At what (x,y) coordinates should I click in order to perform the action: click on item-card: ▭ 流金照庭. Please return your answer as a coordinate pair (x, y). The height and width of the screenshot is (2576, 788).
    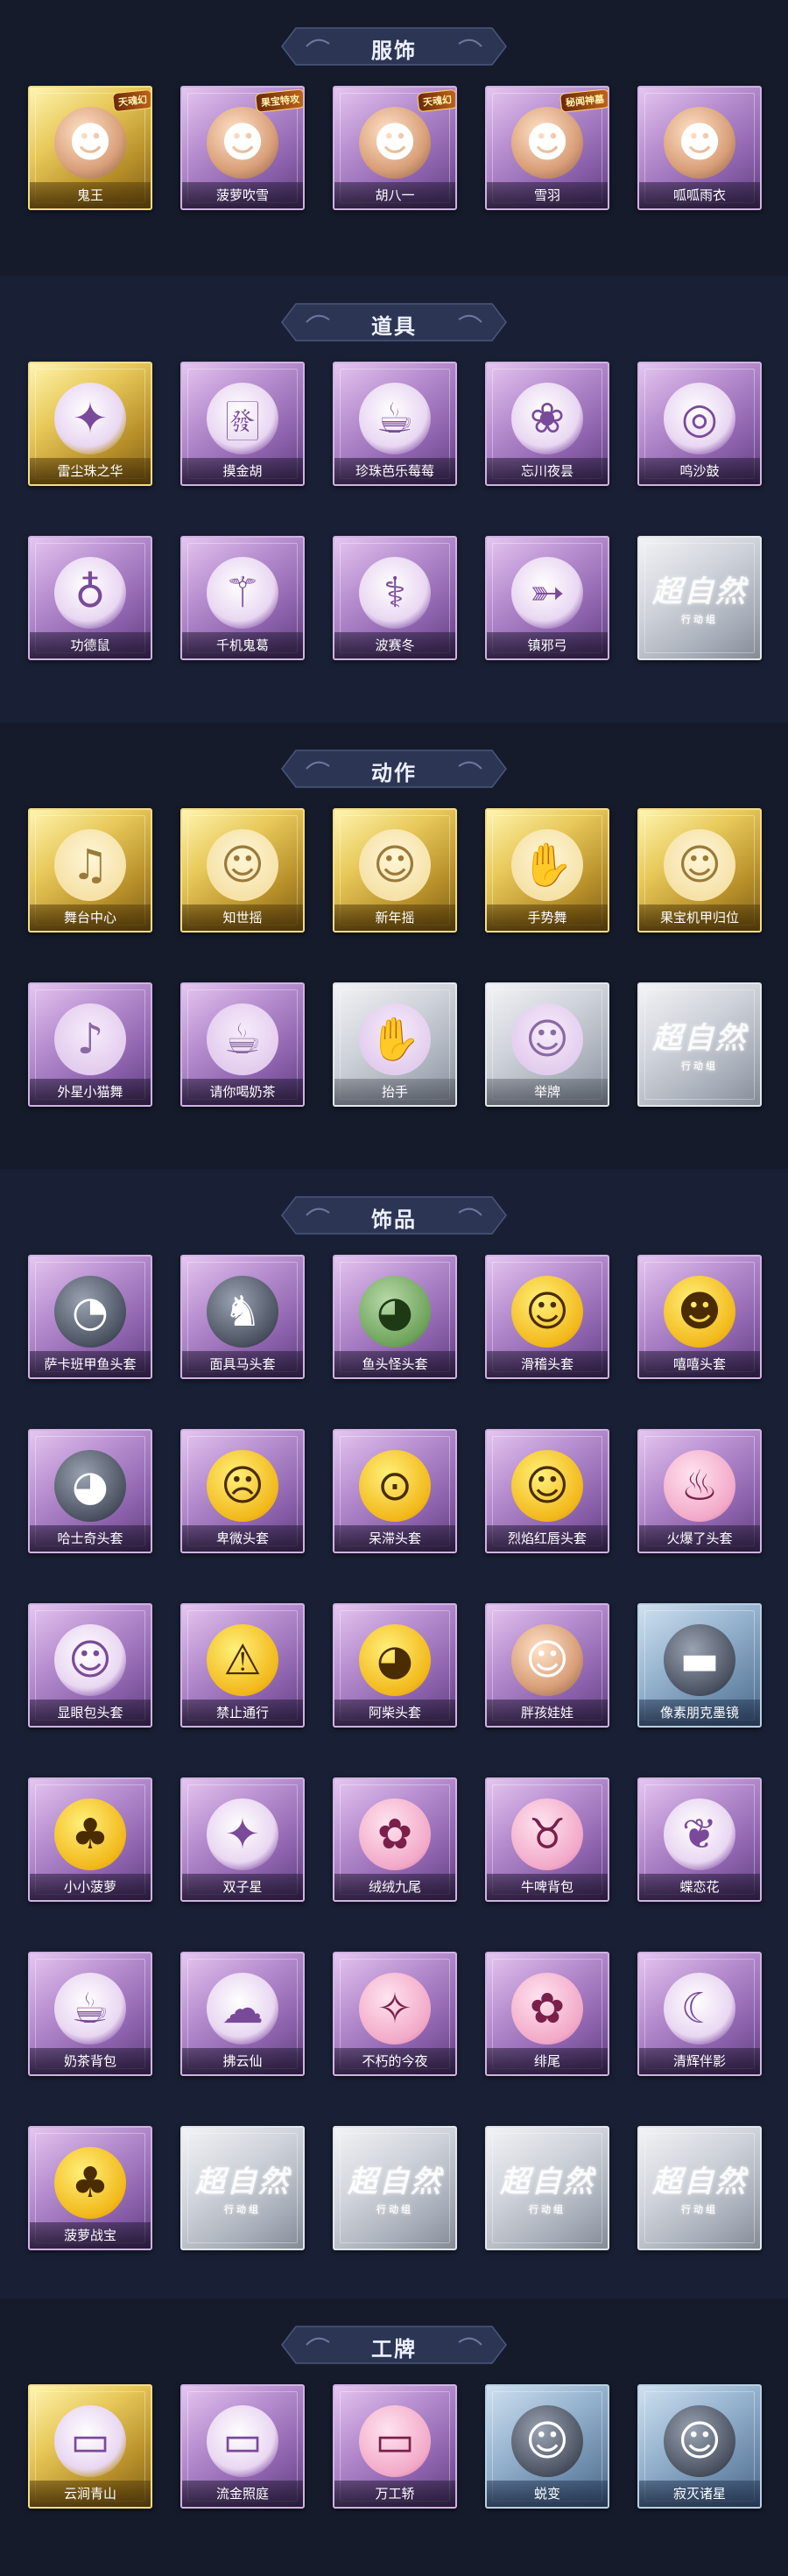
    Looking at the image, I should click on (242, 2446).